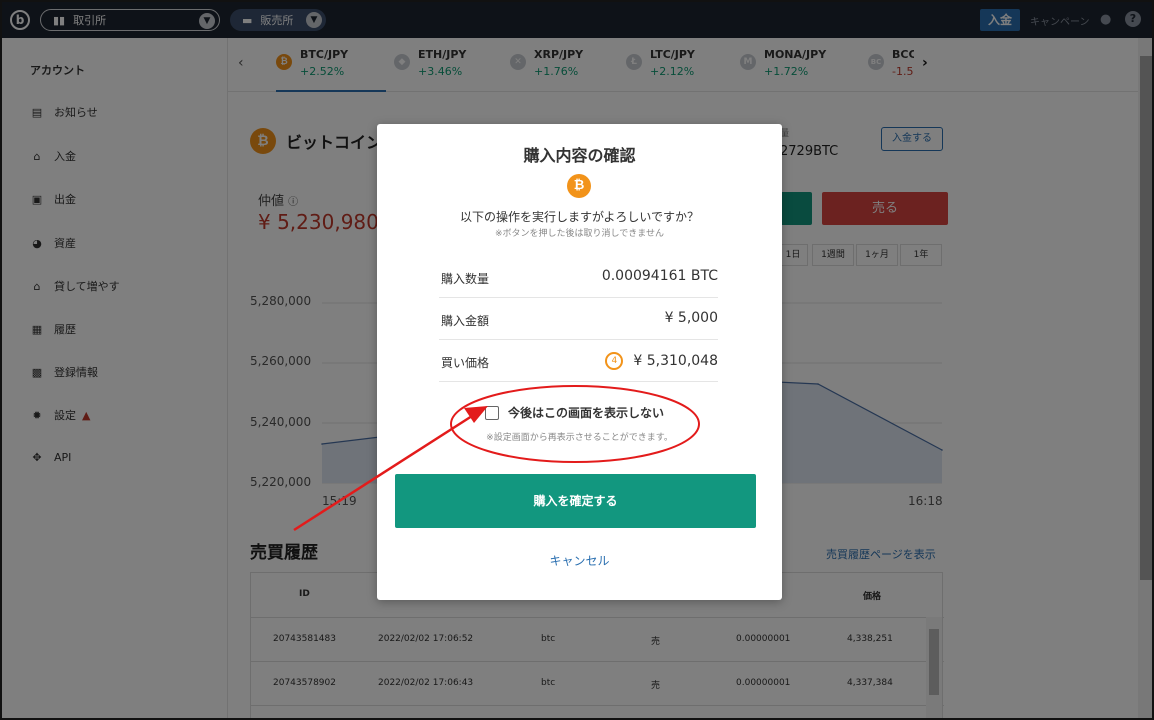 Image resolution: width=1154 pixels, height=720 pixels. Describe the element at coordinates (383, 473) in the screenshot. I see `annotation-arrow-line` at that location.